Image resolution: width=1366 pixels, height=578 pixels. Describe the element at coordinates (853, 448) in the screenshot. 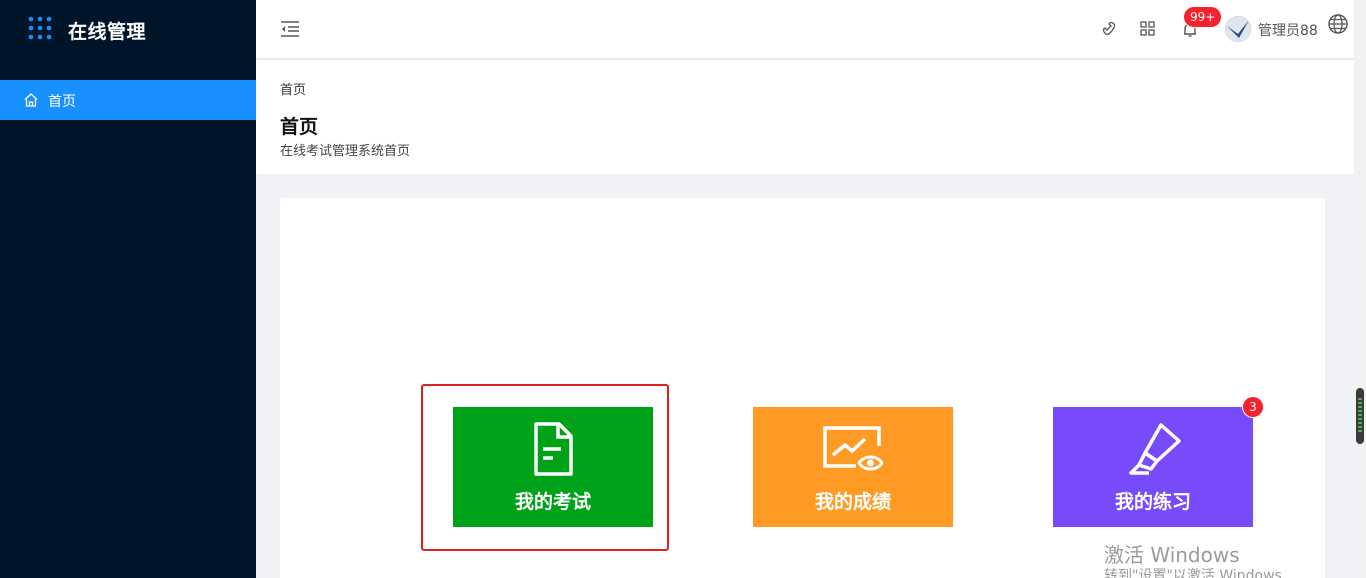

I see `chart-eye-icon` at that location.